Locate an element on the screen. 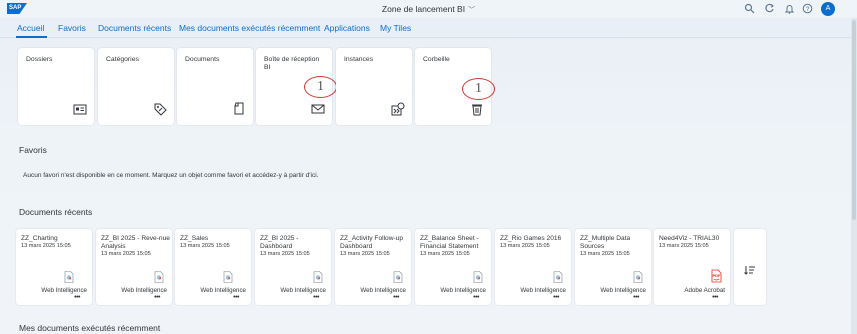 The height and width of the screenshot is (334, 857). doc-title: ZZ_BI 2025 - Reve-nue Analysis is located at coordinates (135, 242).